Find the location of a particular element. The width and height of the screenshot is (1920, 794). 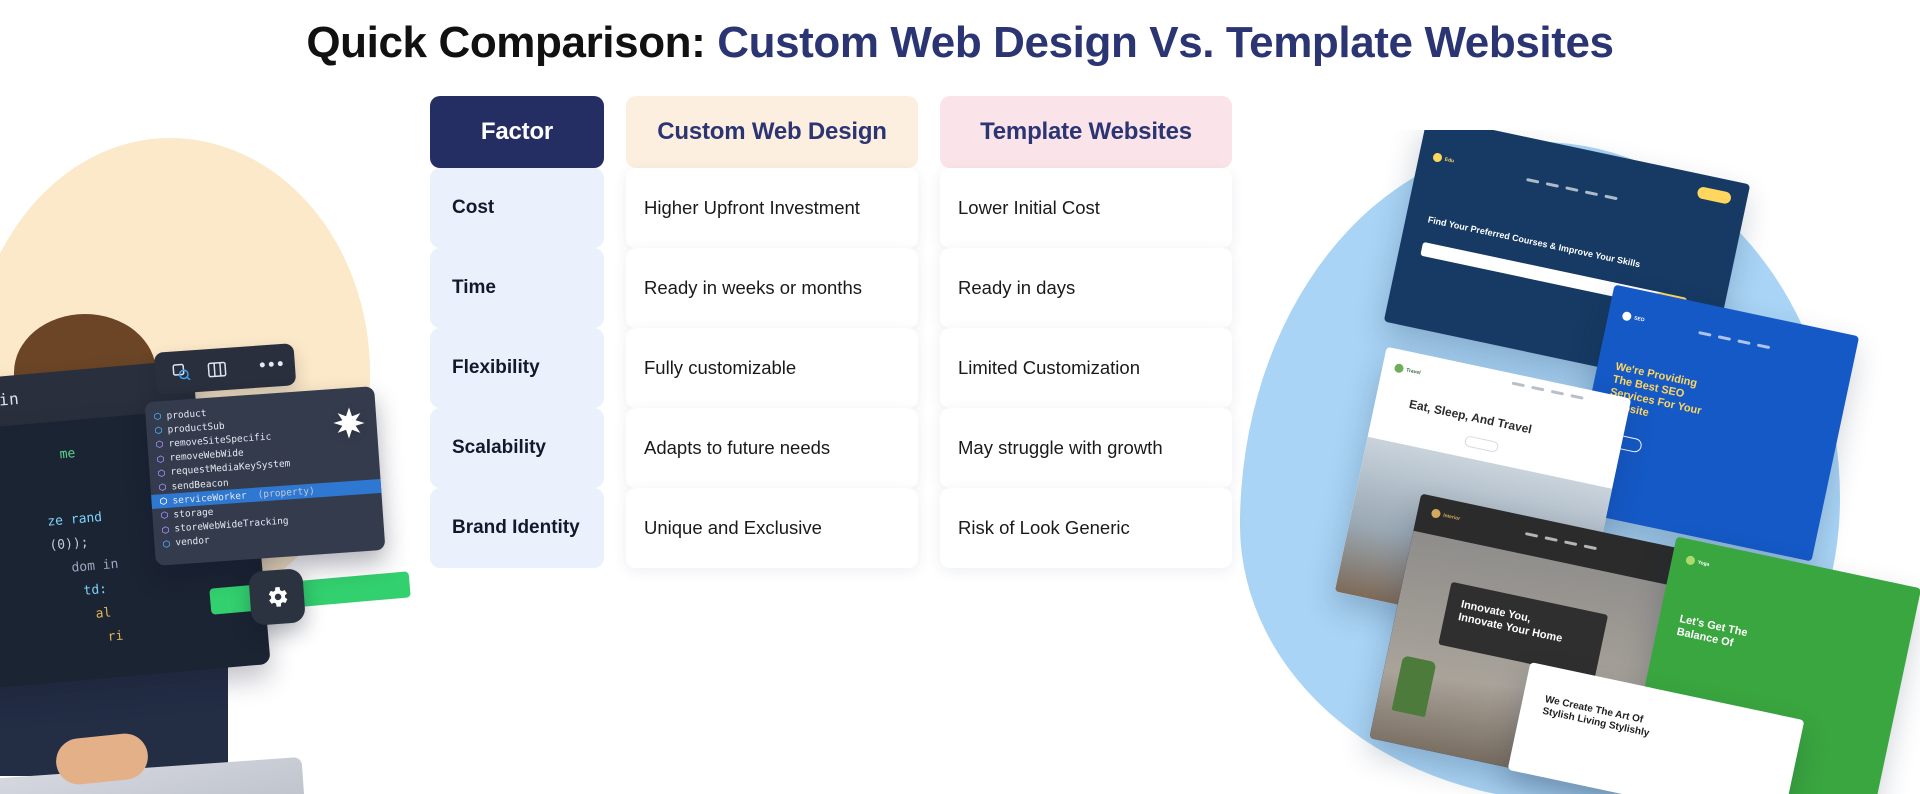

mockup-headline: Let's Get The Balance Of is located at coordinates (1712, 631).